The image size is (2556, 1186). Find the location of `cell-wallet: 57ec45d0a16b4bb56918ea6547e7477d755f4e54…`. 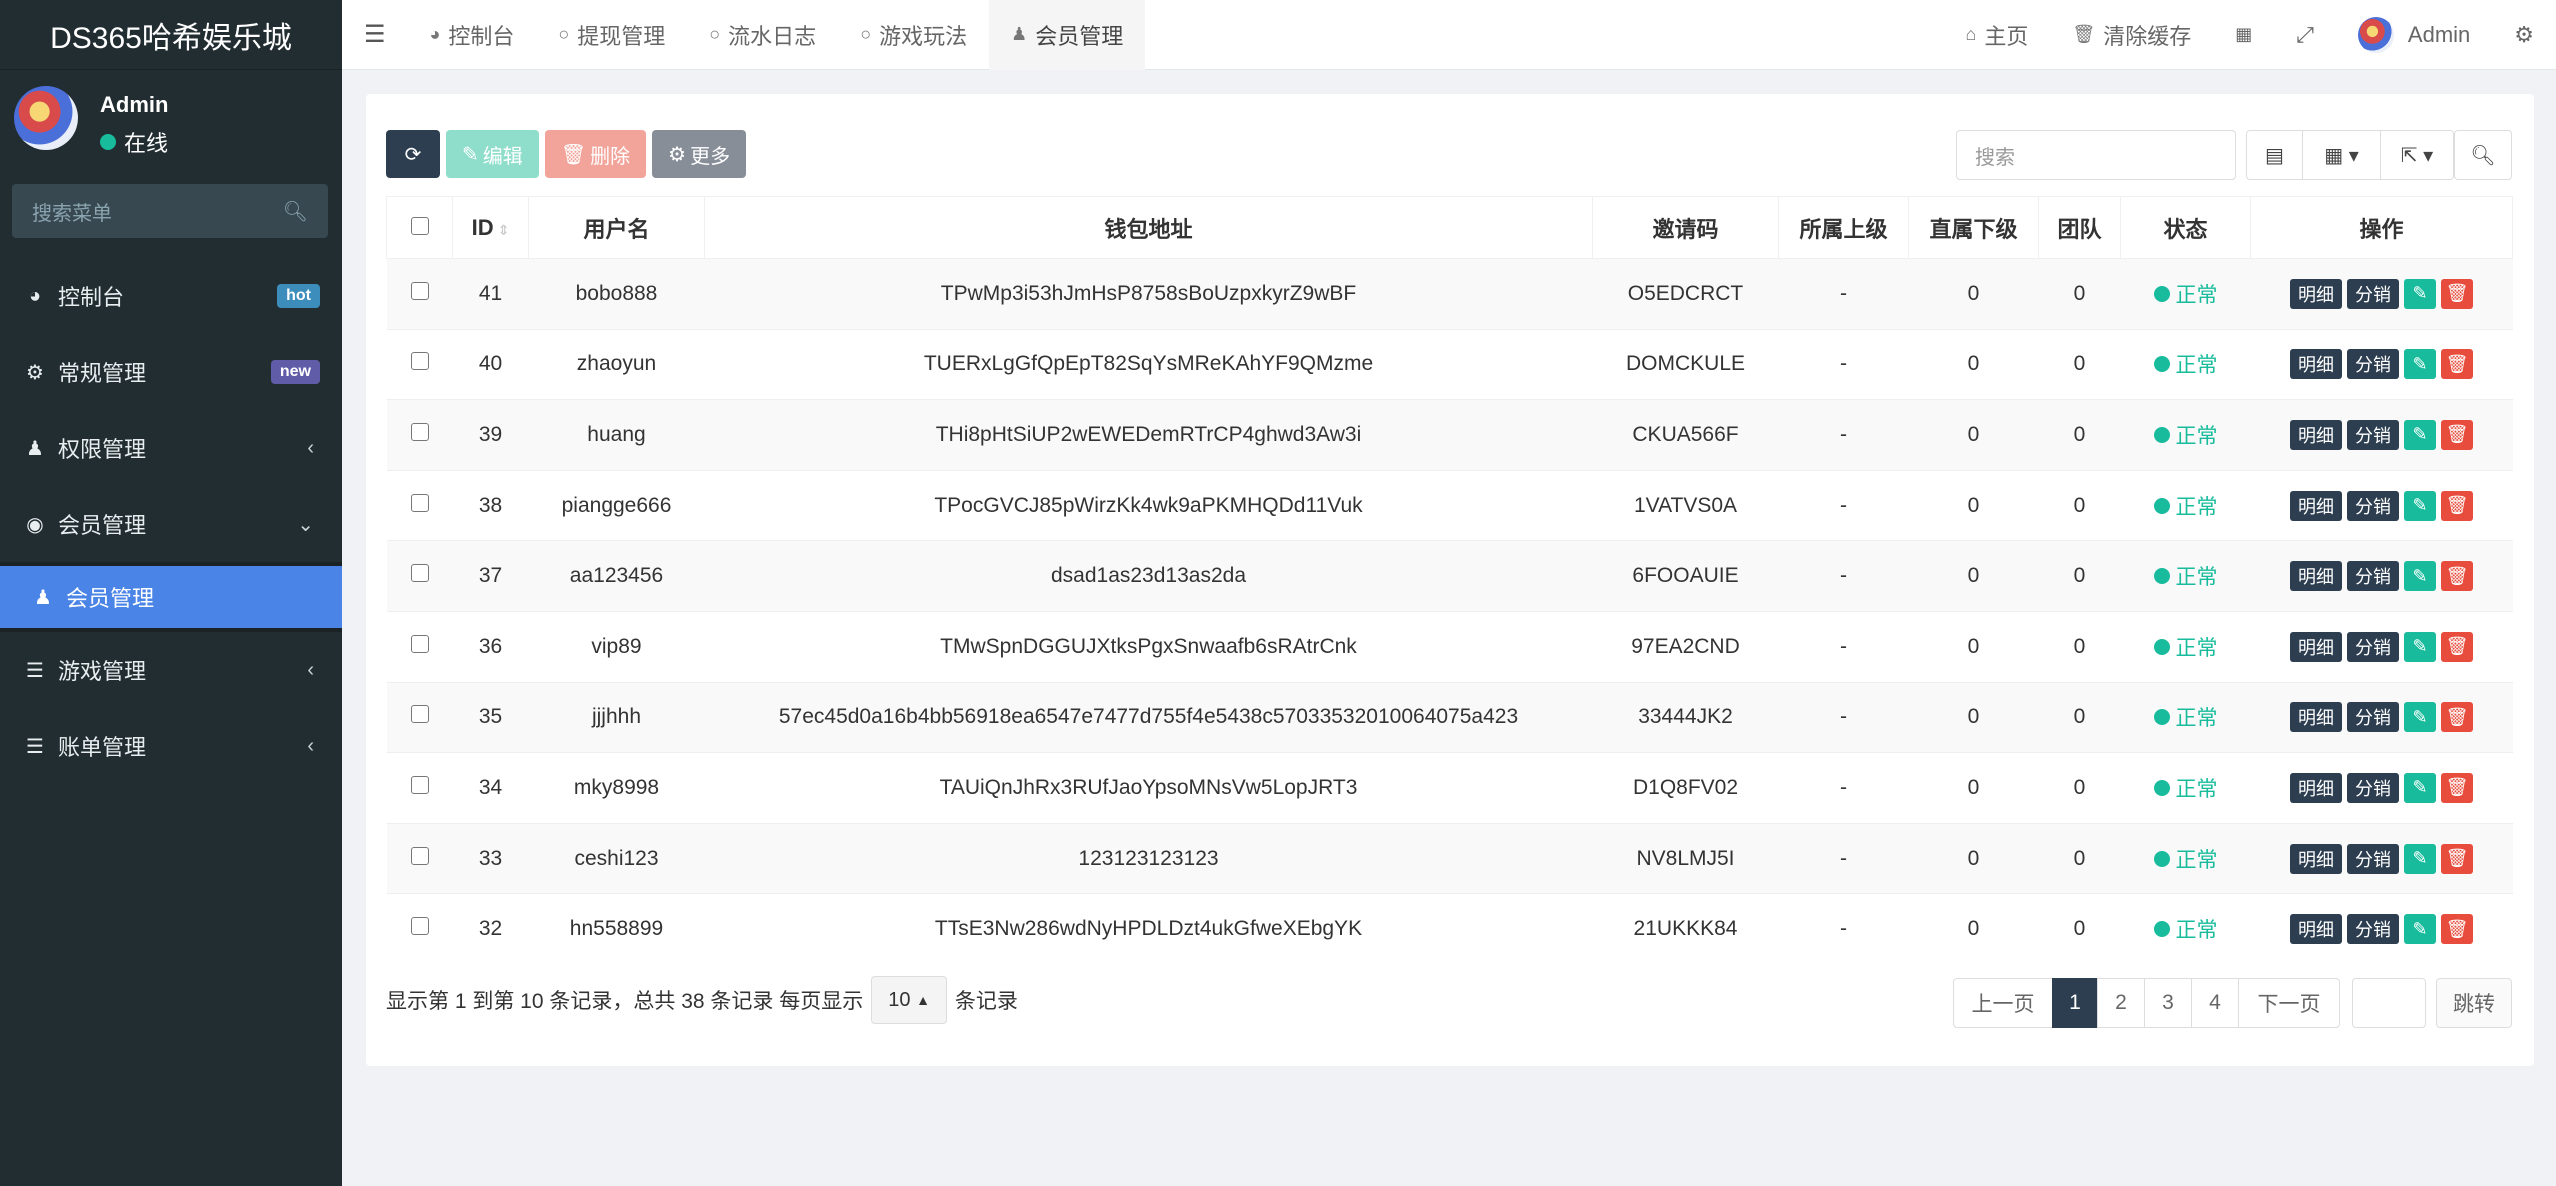

cell-wallet: 57ec45d0a16b4bb56918ea6547e7477d755f4e54… is located at coordinates (1148, 717).